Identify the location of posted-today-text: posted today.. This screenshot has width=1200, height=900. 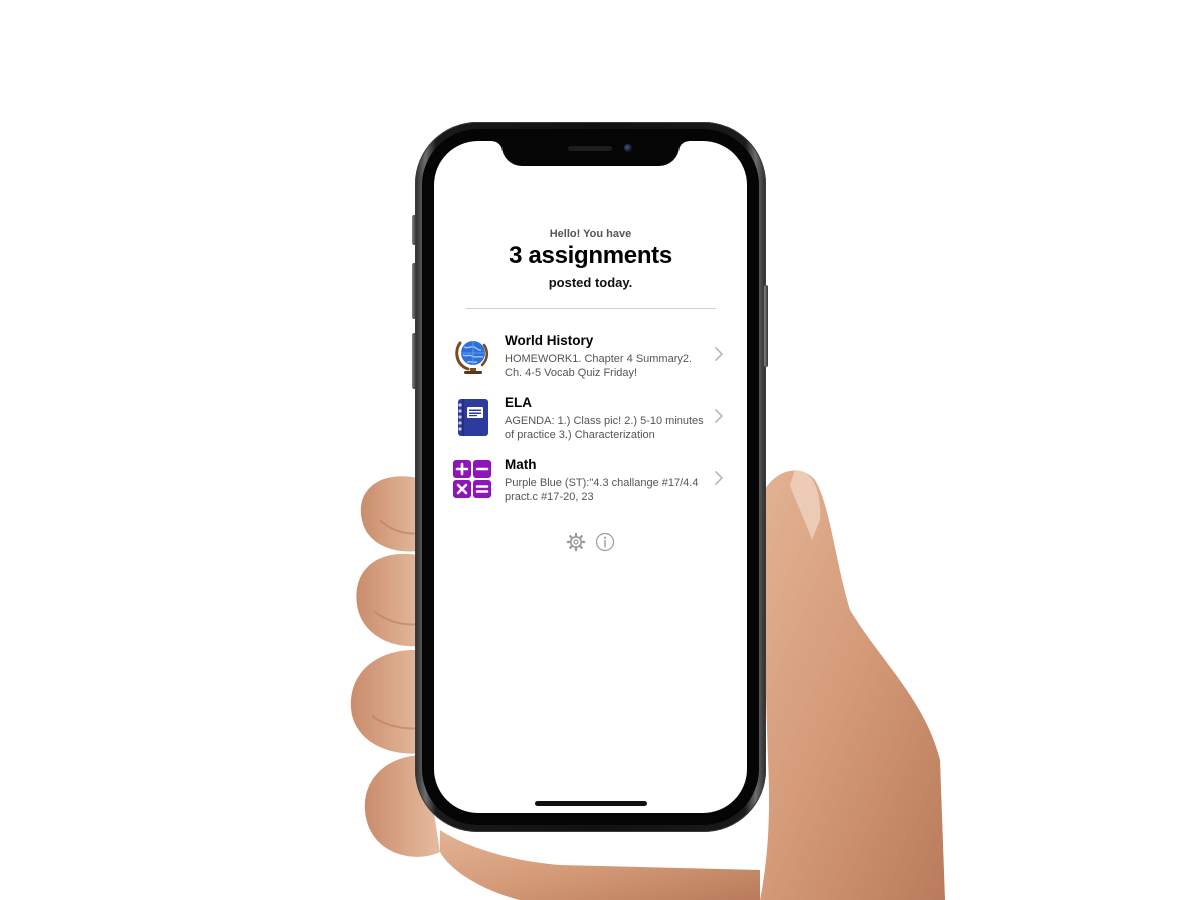
(590, 282).